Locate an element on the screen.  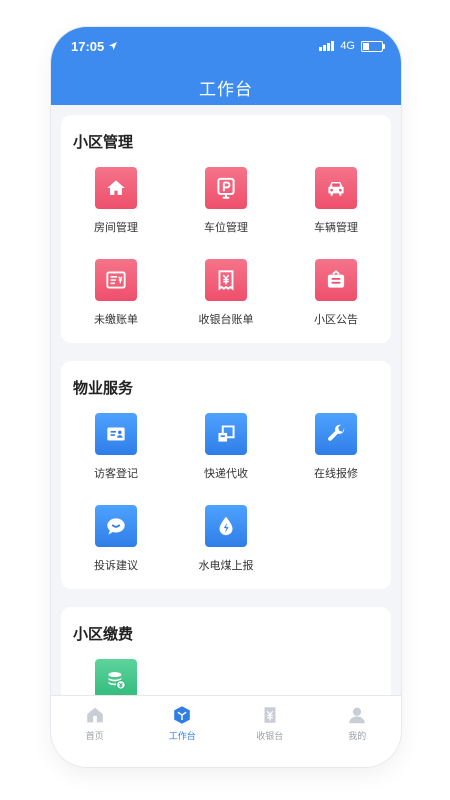
workbench-cube-icon is located at coordinates (182, 715).